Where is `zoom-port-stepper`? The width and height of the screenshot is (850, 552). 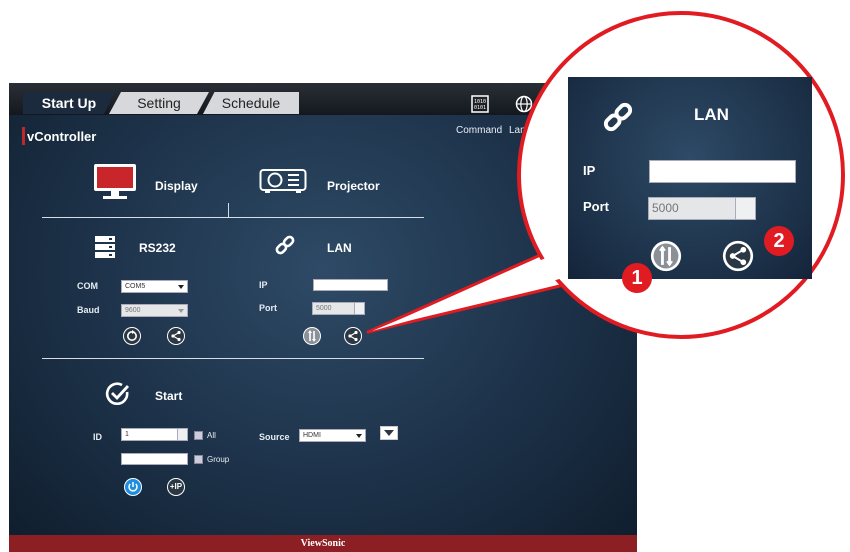
zoom-port-stepper is located at coordinates (745, 208).